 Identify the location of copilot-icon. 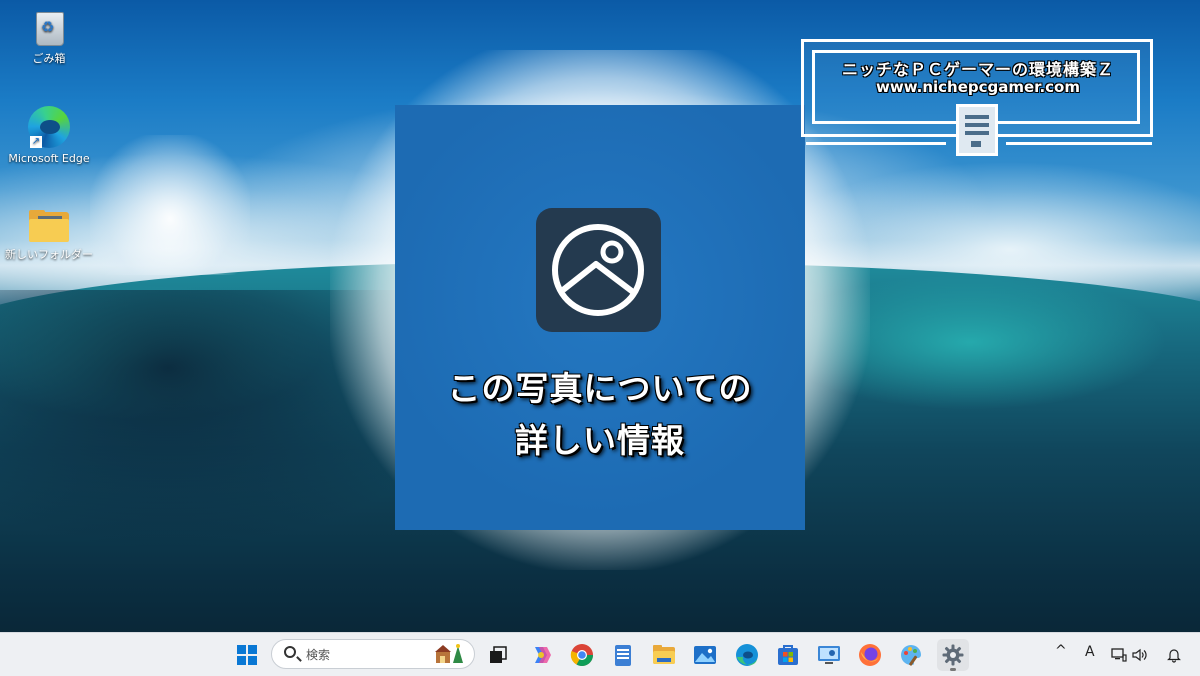
(543, 655).